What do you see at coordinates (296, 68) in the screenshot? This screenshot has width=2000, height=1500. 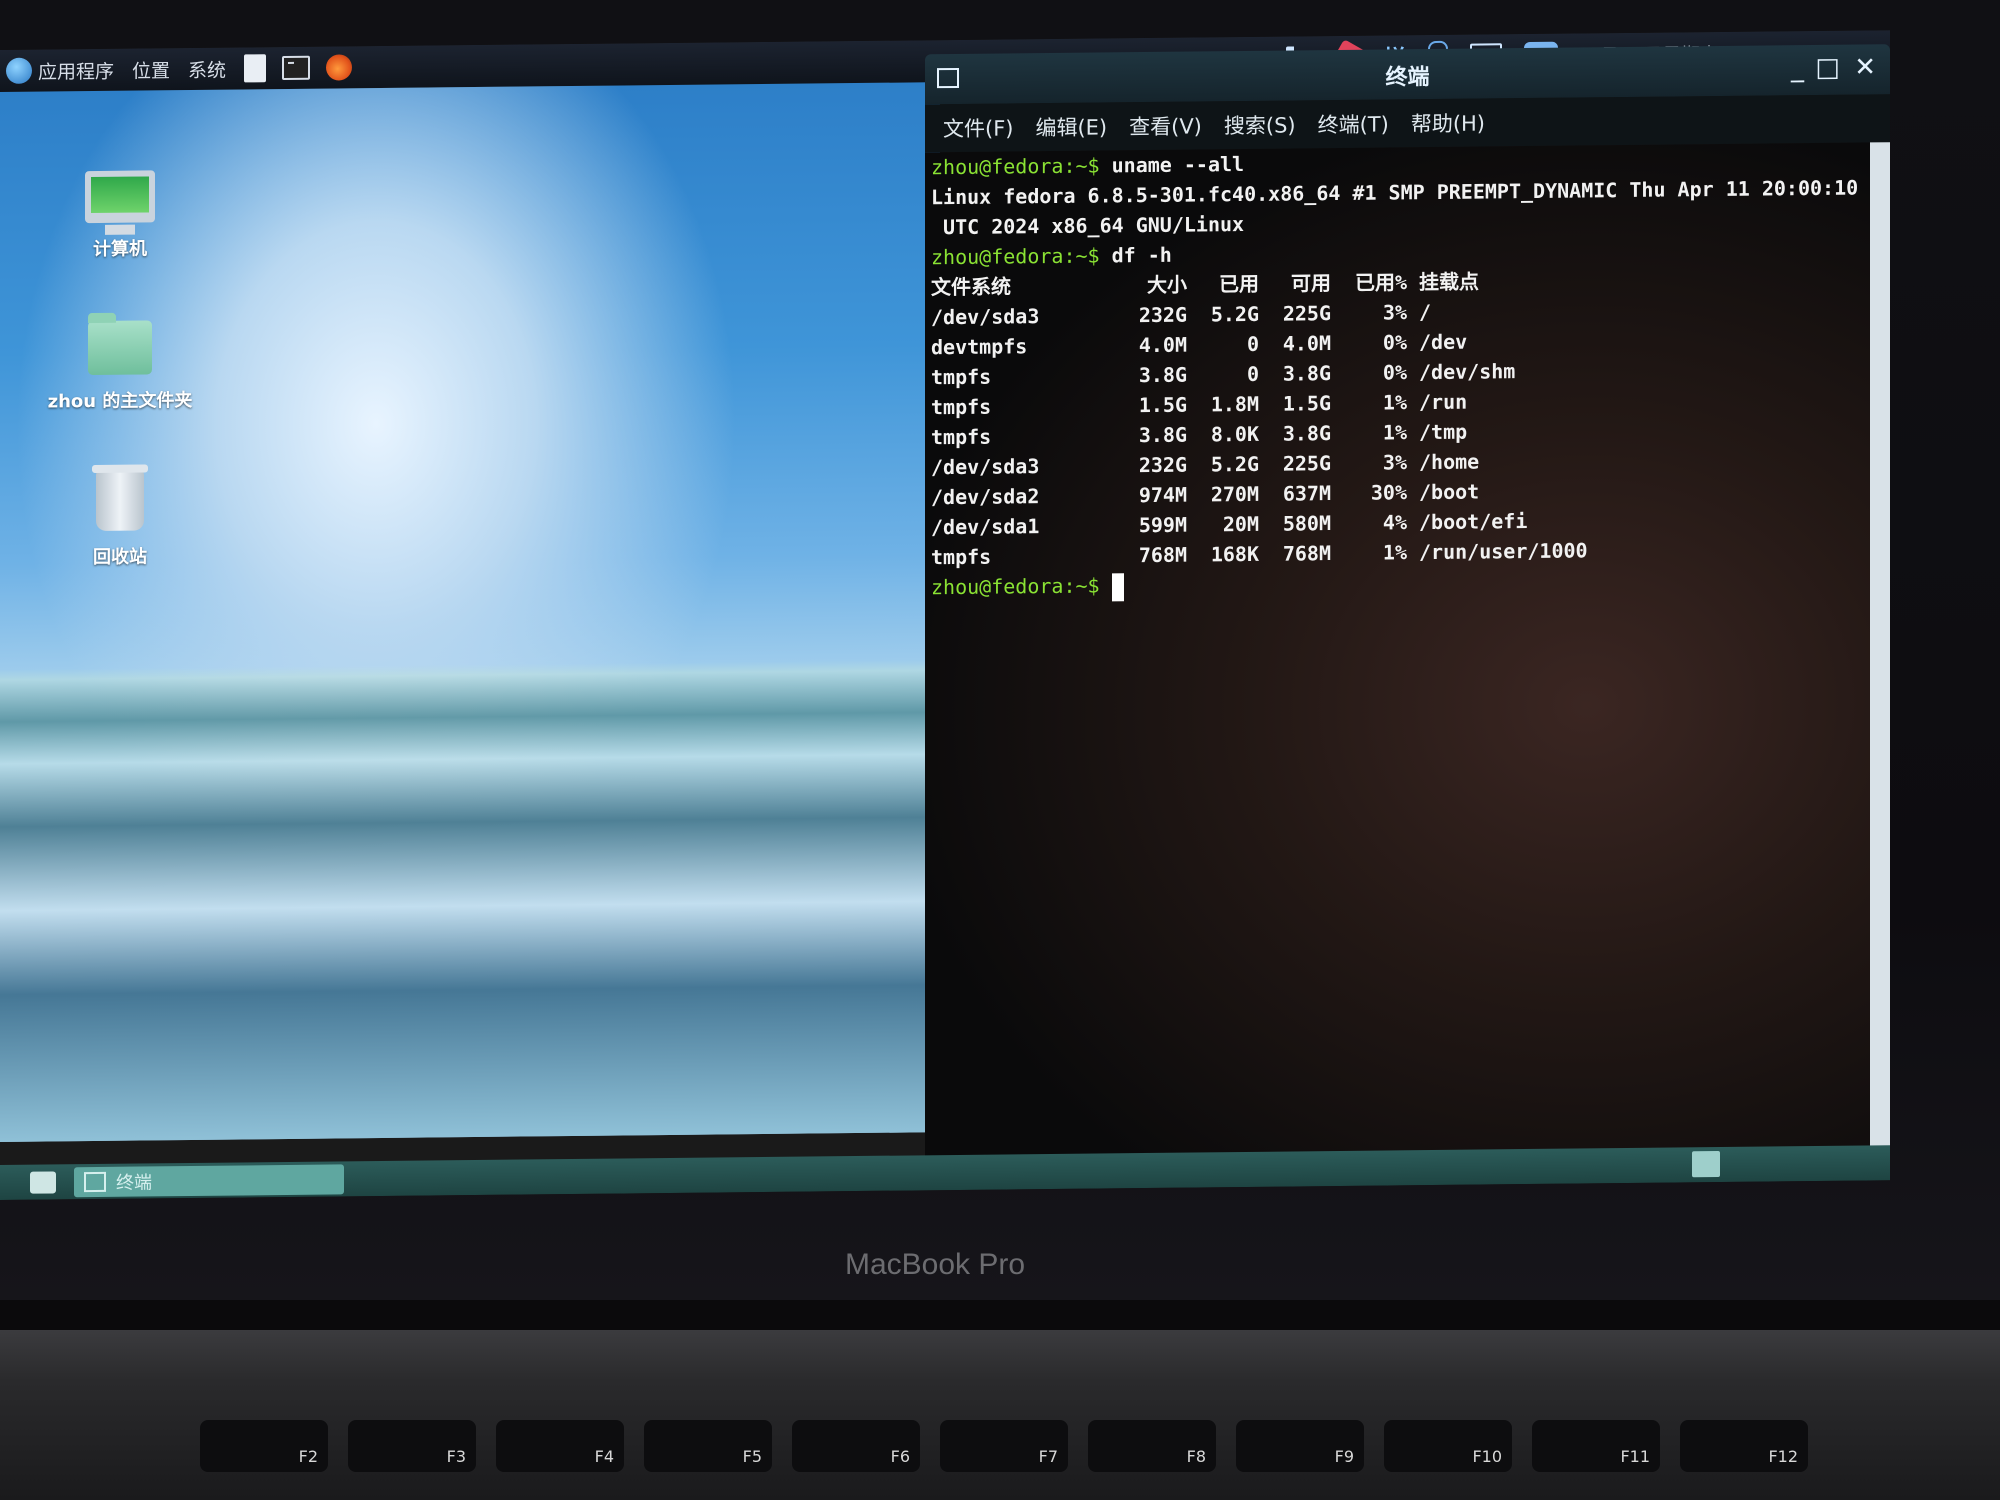 I see `terminal-launcher-icon` at bounding box center [296, 68].